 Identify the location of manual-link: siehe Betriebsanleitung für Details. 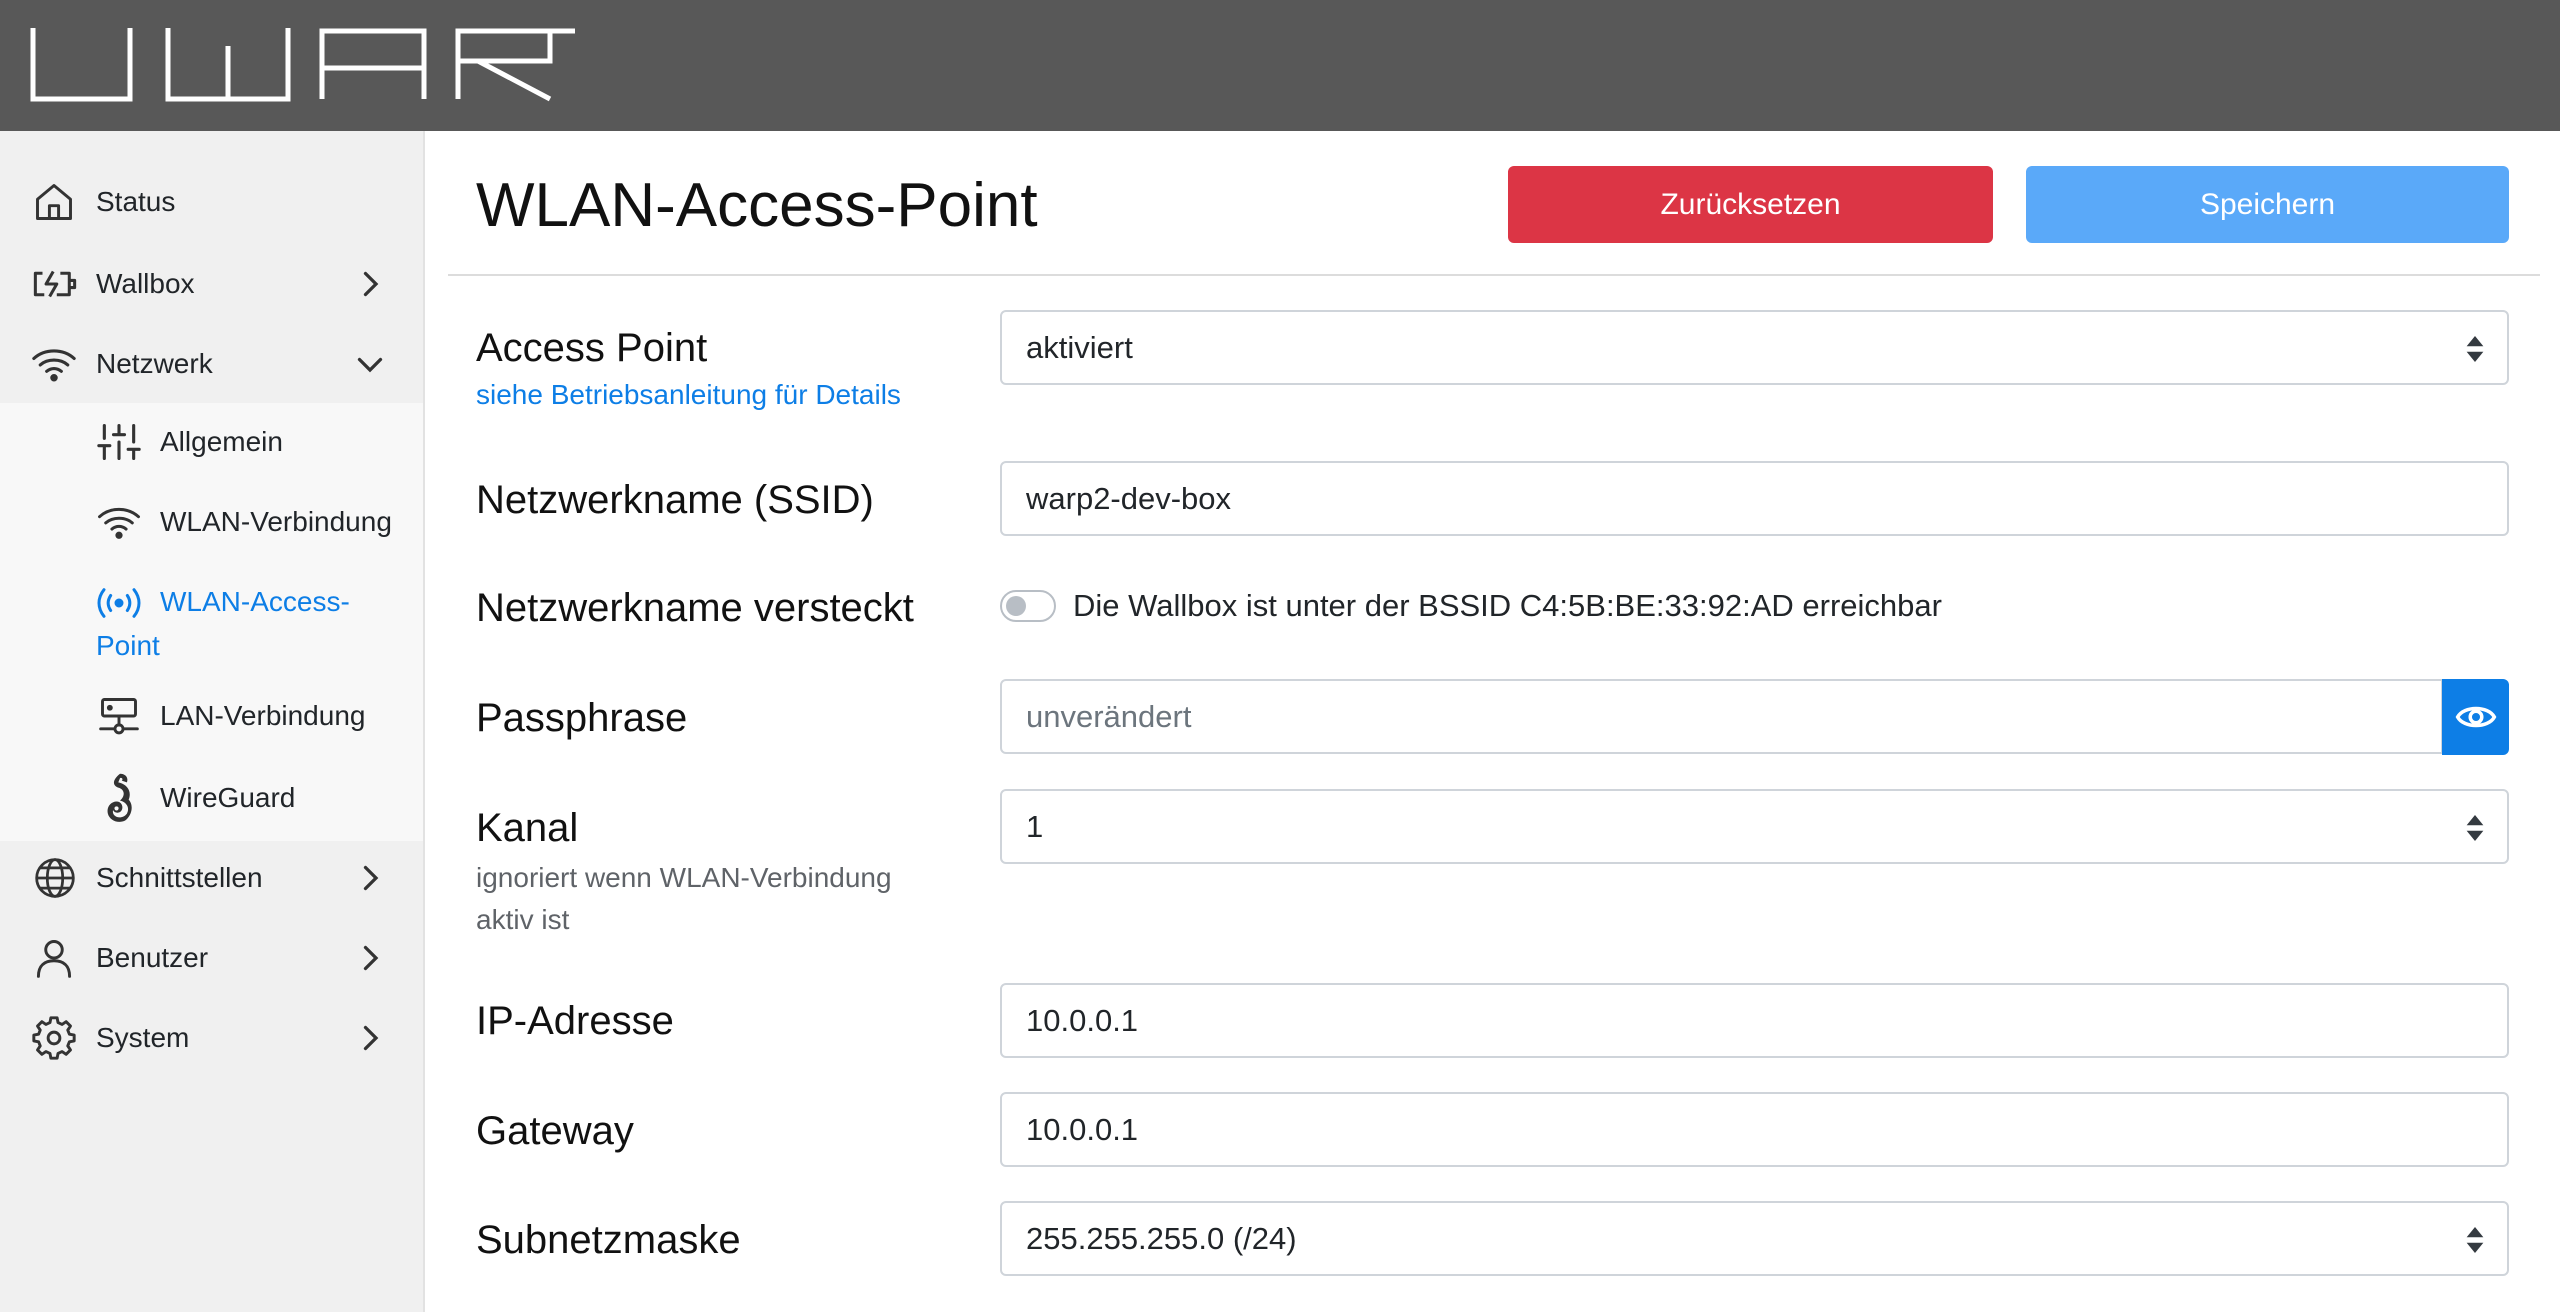
(688, 395).